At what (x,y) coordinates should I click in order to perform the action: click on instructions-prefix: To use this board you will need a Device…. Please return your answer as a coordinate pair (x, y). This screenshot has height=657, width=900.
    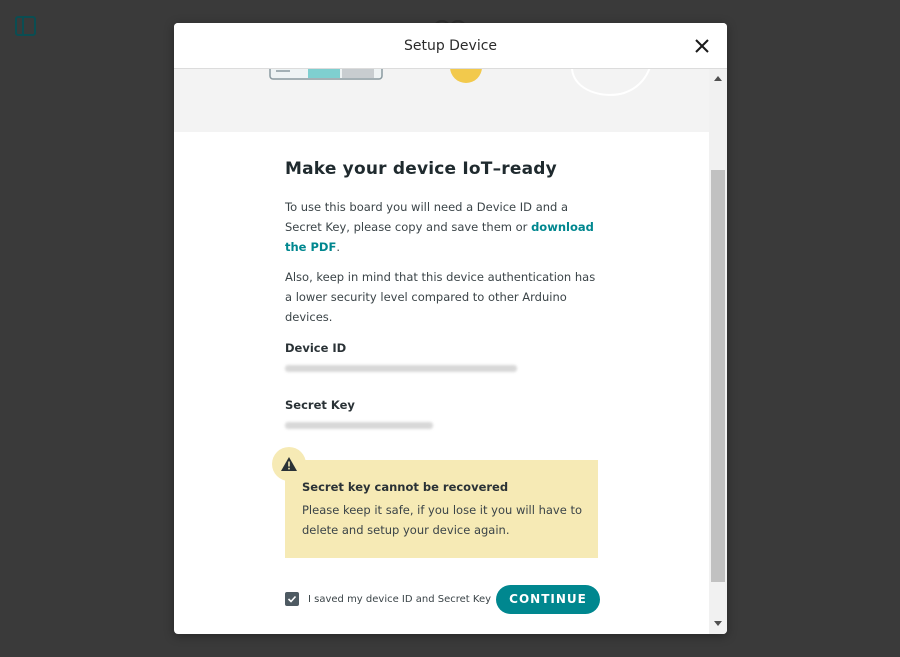
    Looking at the image, I should click on (427, 217).